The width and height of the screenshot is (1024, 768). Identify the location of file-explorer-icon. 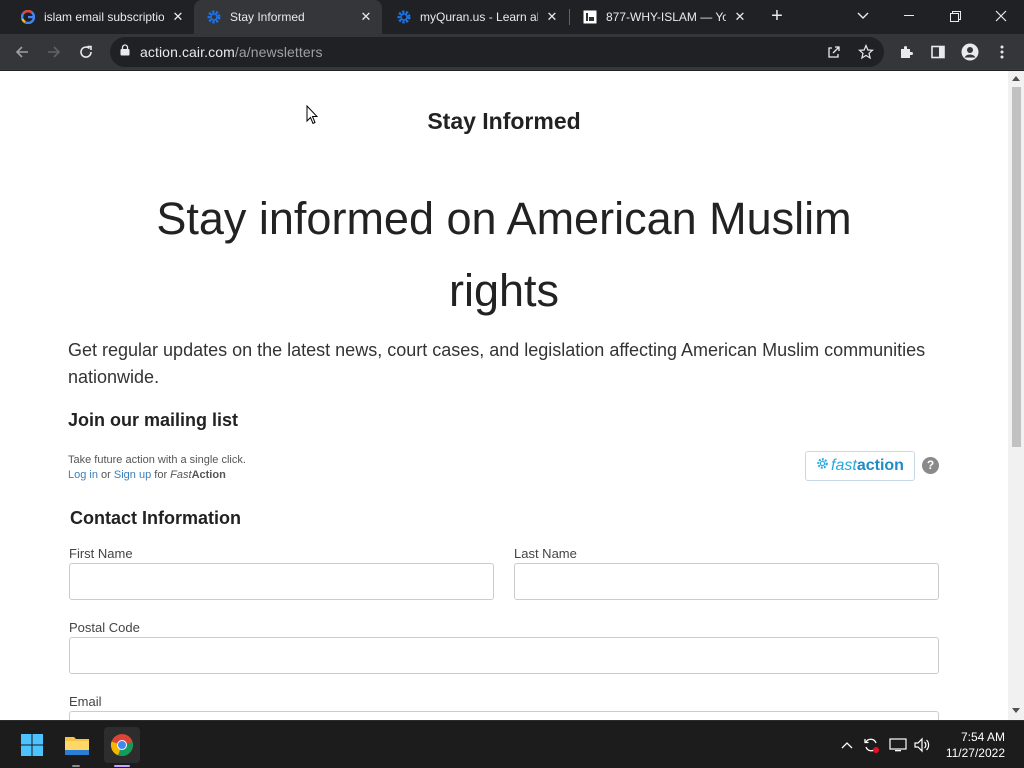
(77, 745).